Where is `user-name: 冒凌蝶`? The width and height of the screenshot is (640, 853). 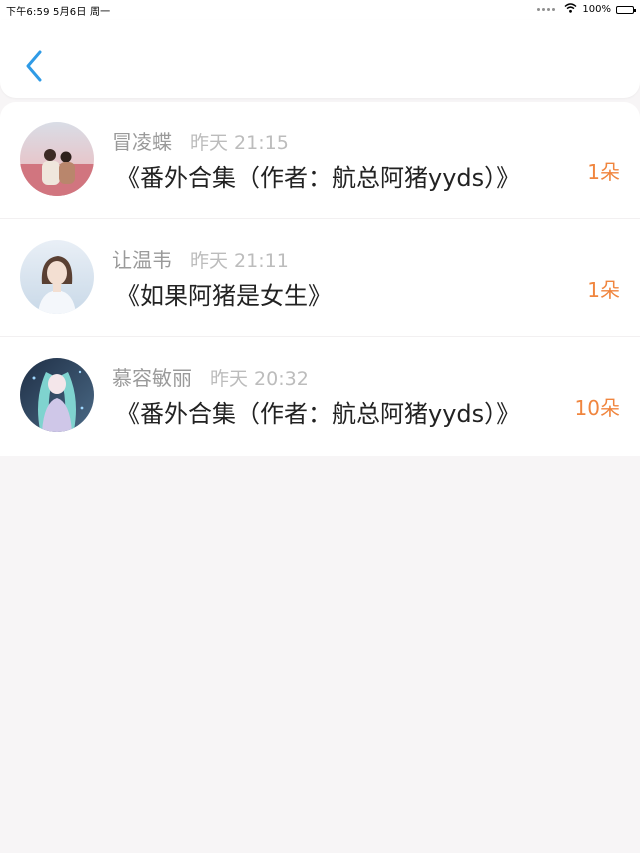 user-name: 冒凌蝶 is located at coordinates (142, 142).